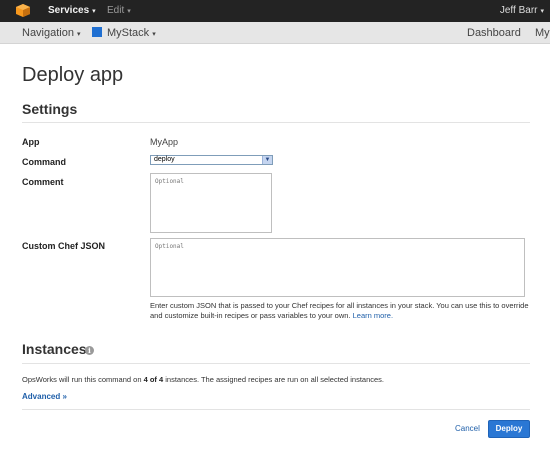  Describe the element at coordinates (337, 267) in the screenshot. I see `custom-chef-json-textarea` at that location.